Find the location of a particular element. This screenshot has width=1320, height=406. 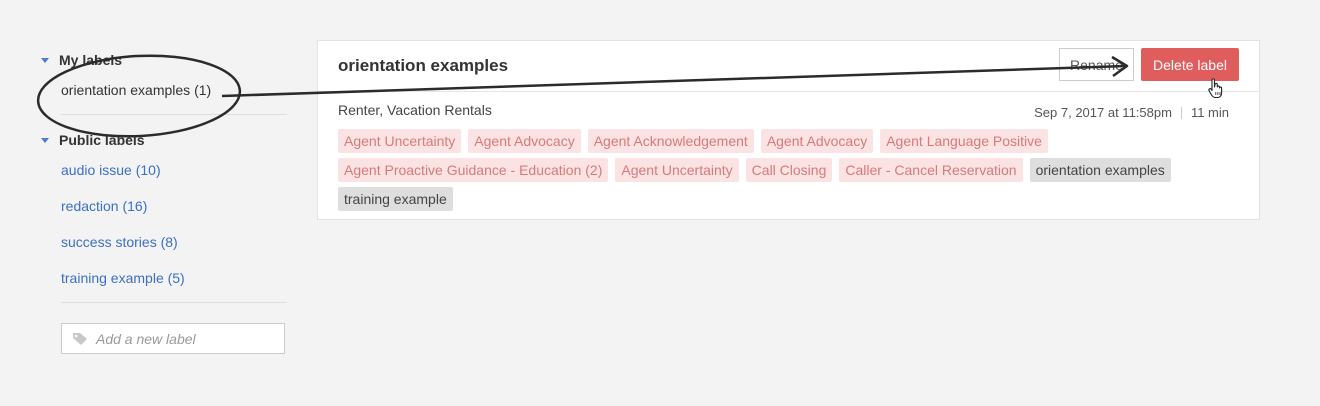

my-labels-title: My labels is located at coordinates (91, 60).